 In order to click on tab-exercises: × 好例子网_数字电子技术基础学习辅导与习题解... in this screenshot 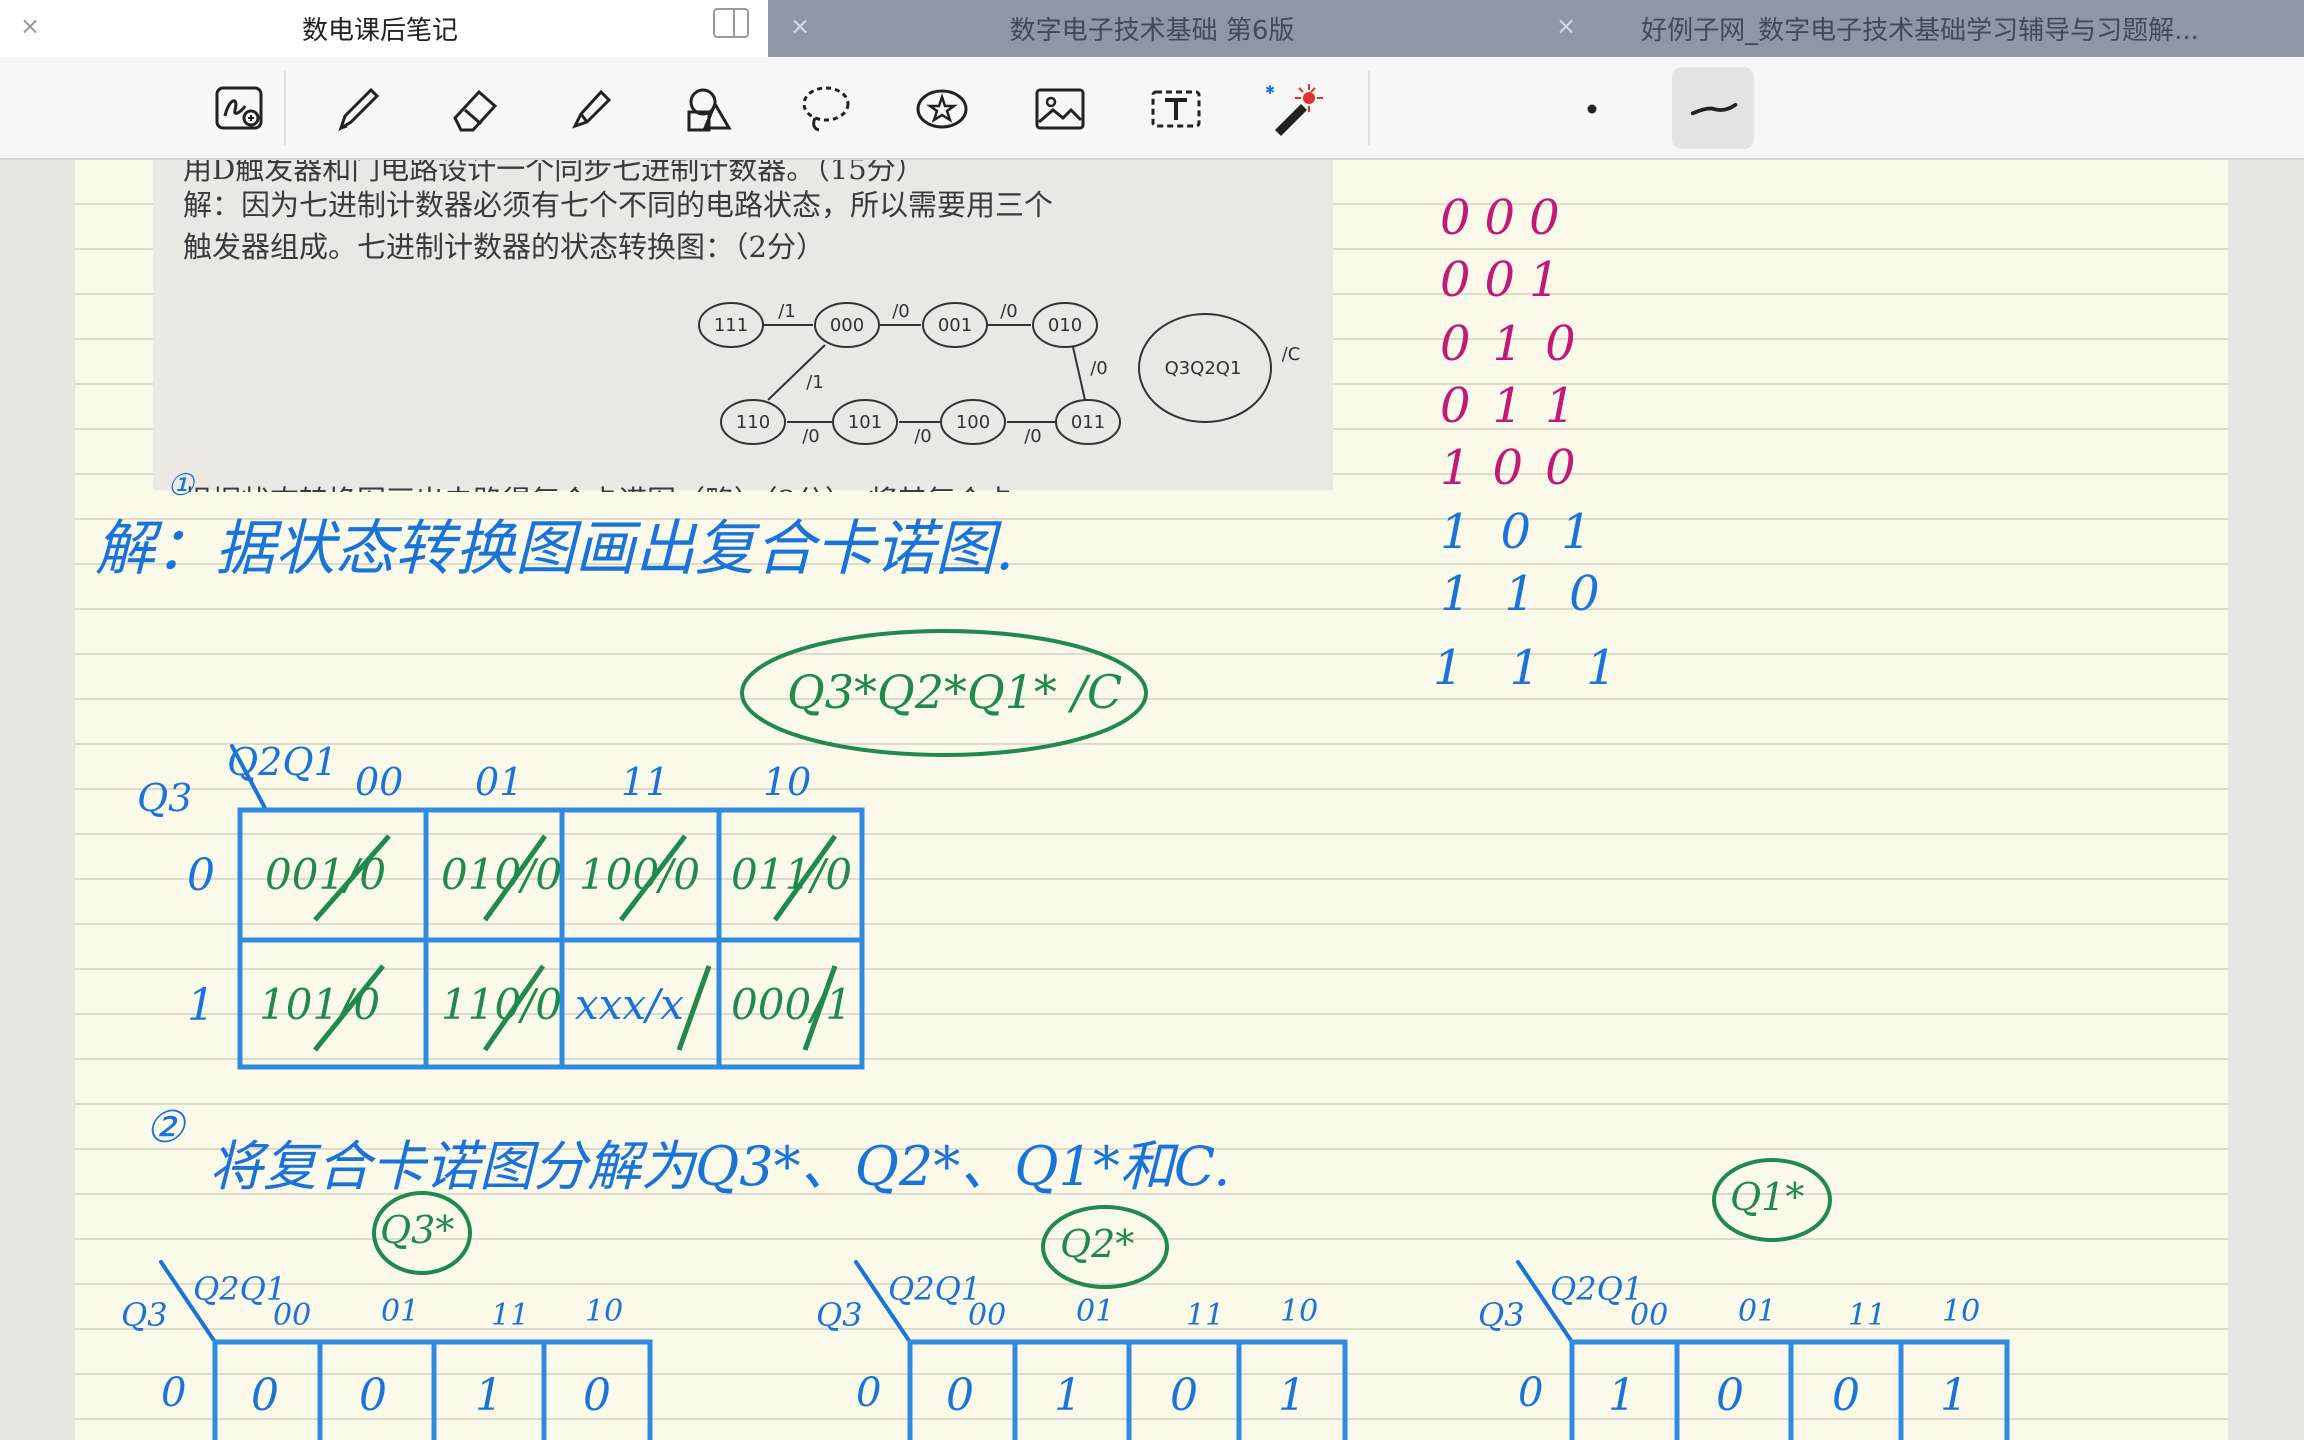, I will do `click(1920, 28)`.